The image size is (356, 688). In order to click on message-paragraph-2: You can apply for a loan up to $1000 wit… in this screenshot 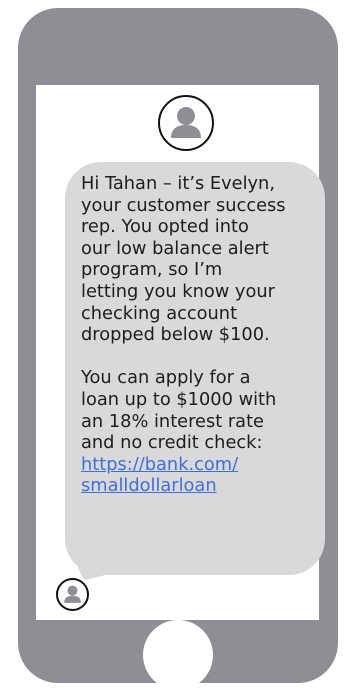, I will do `click(179, 410)`.